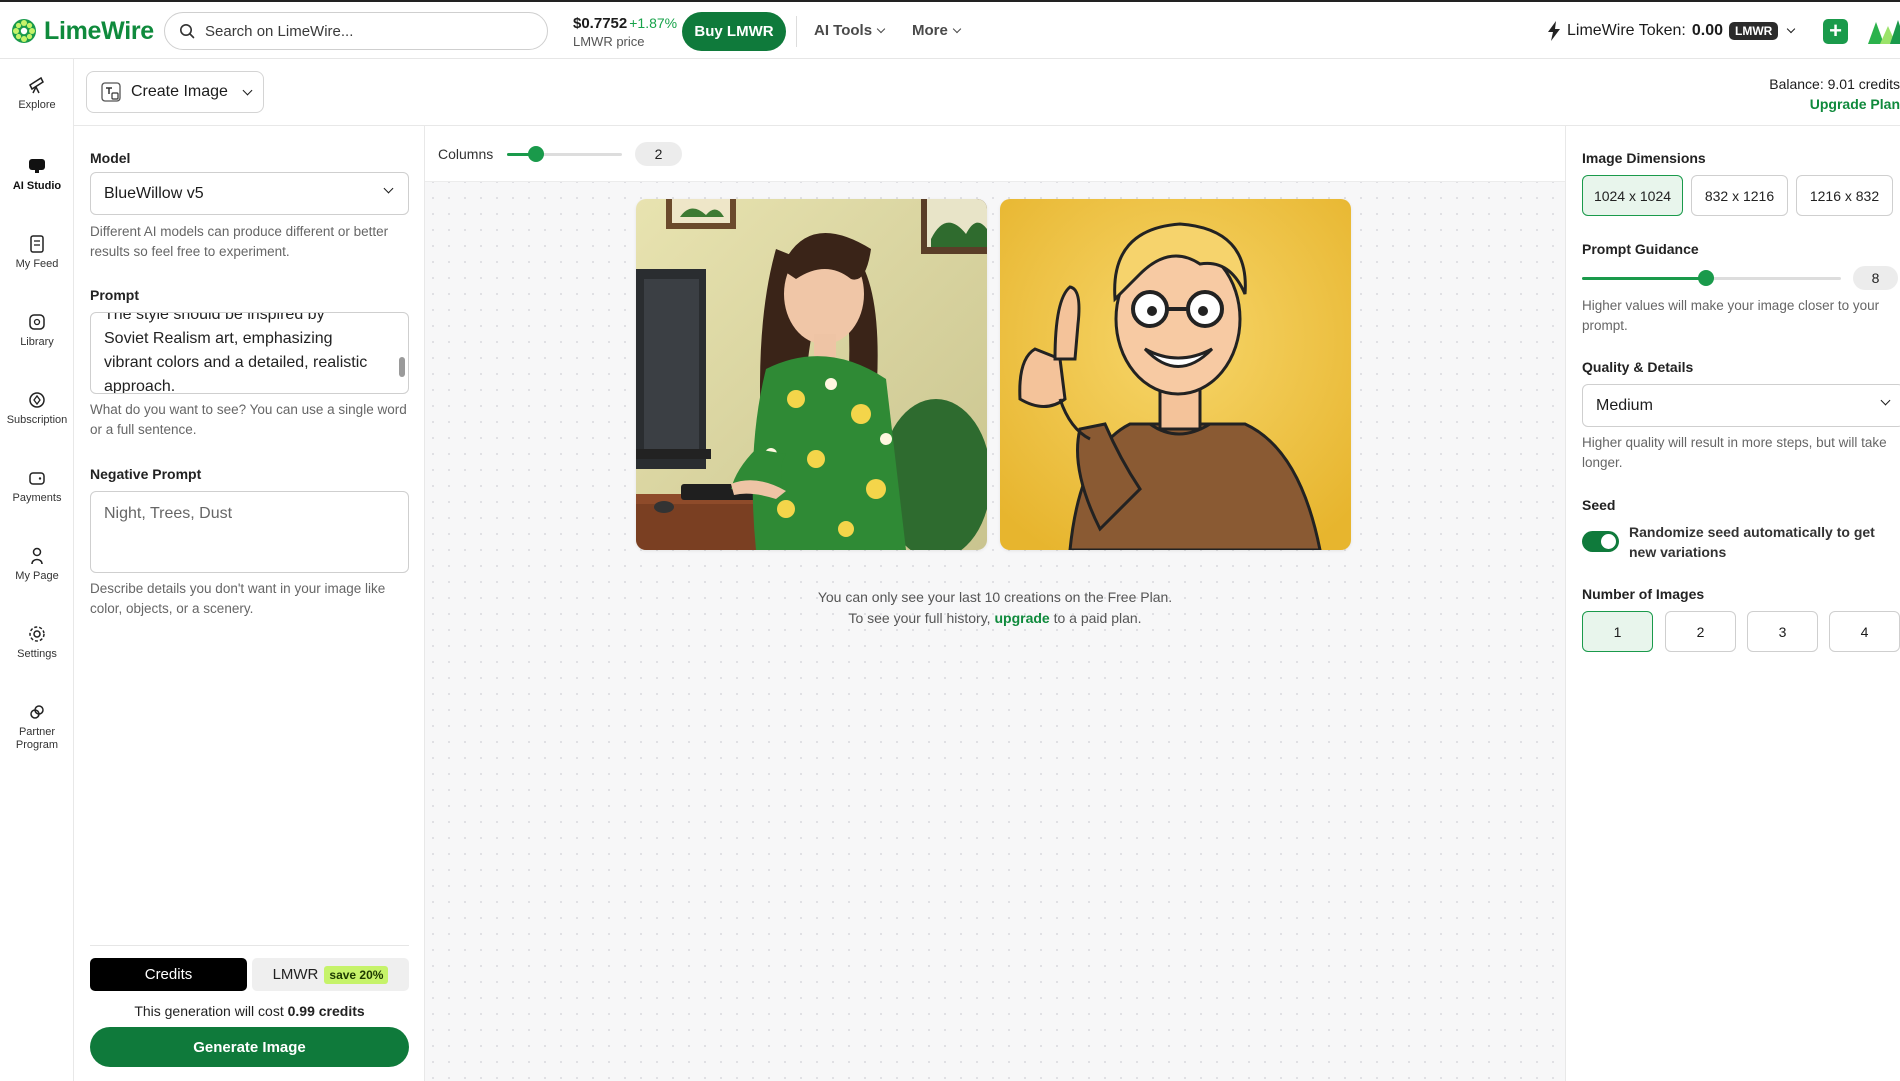 This screenshot has width=1900, height=1081. I want to click on telescope-icon, so click(36, 85).